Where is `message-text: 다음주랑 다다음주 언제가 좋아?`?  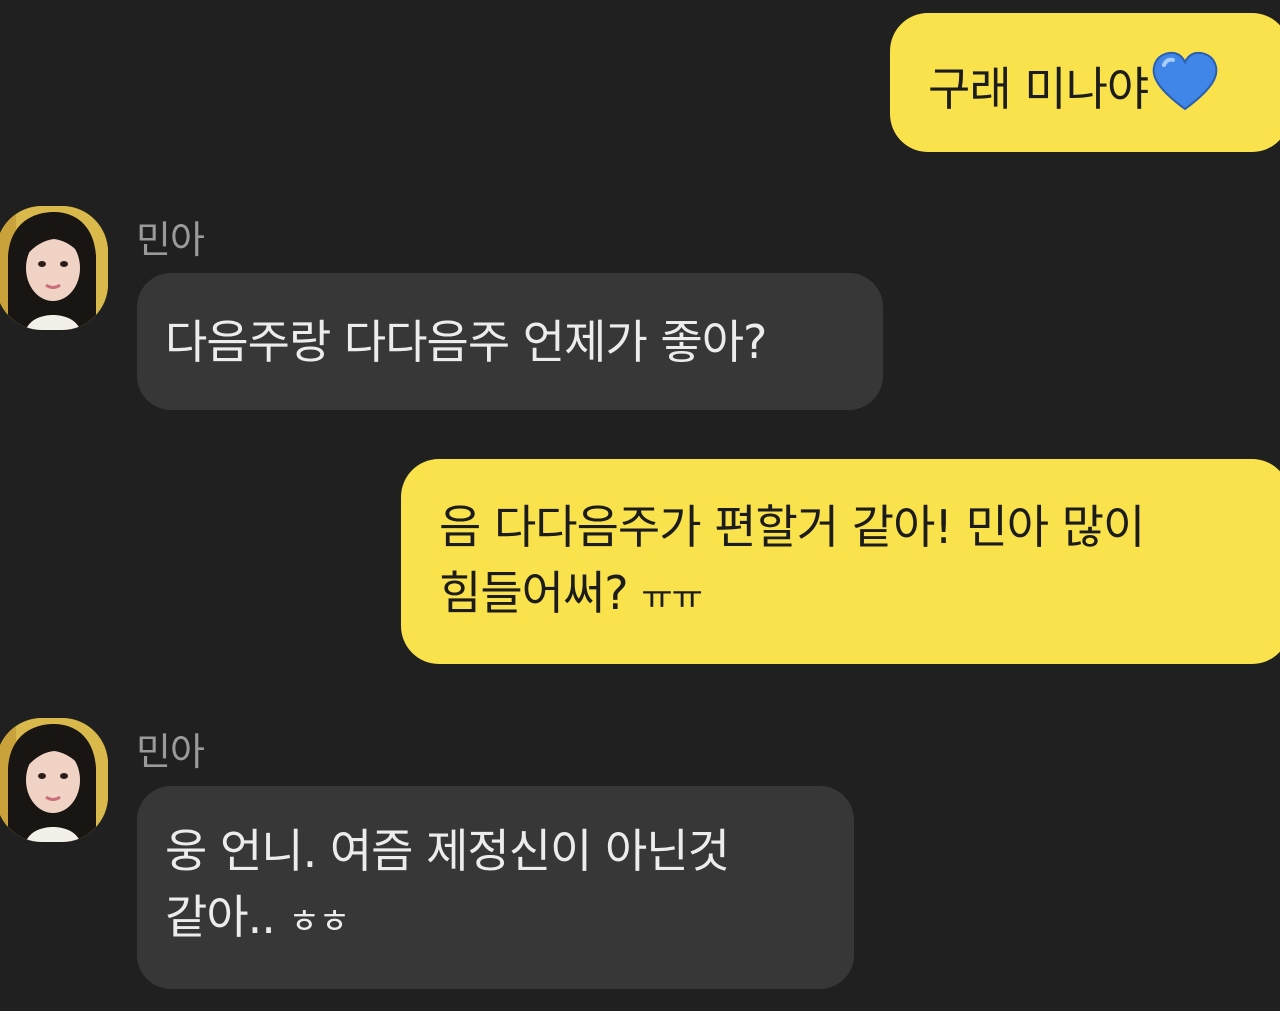
message-text: 다음주랑 다다음주 언제가 좋아? is located at coordinates (466, 342).